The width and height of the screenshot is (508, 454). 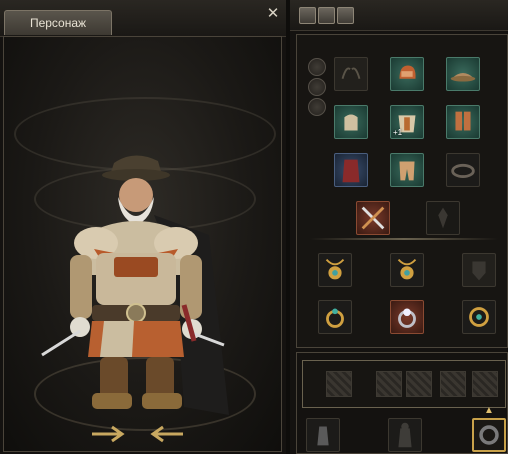 I want to click on slot-helmet, so click(x=407, y=74).